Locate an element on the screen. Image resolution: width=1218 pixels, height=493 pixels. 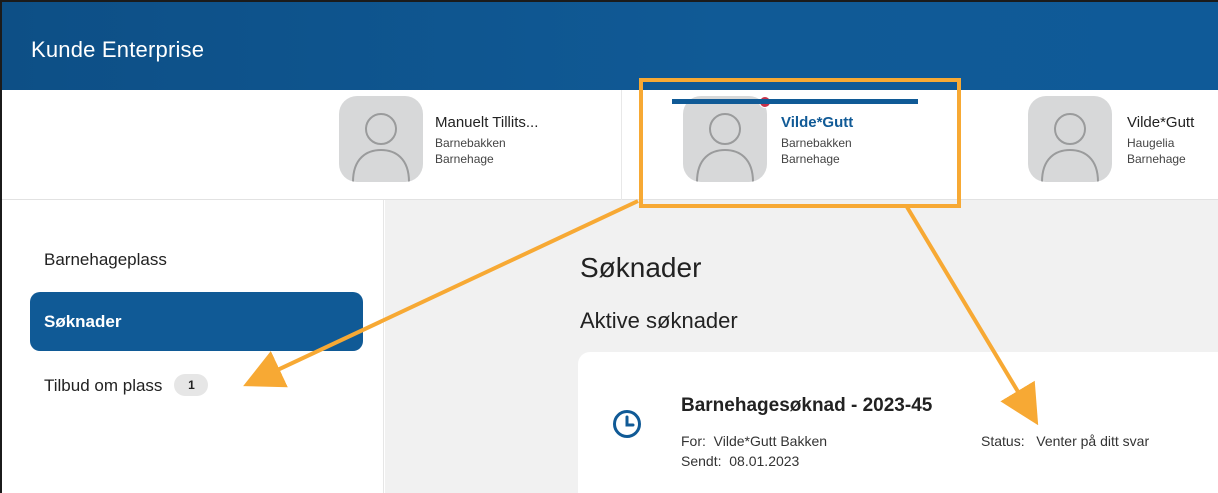
count-badge: 1 is located at coordinates (191, 385).